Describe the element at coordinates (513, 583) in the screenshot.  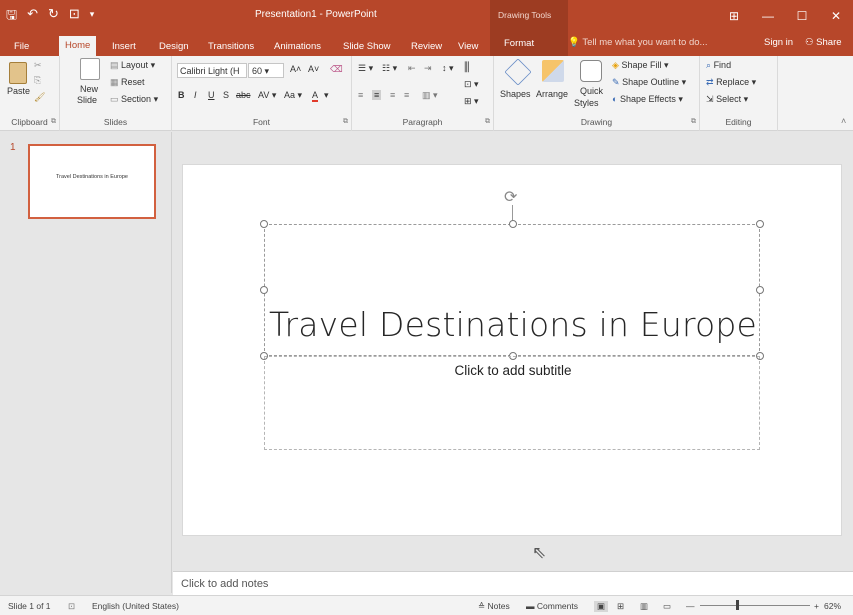
I see `notes-pane: Click to add notes` at that location.